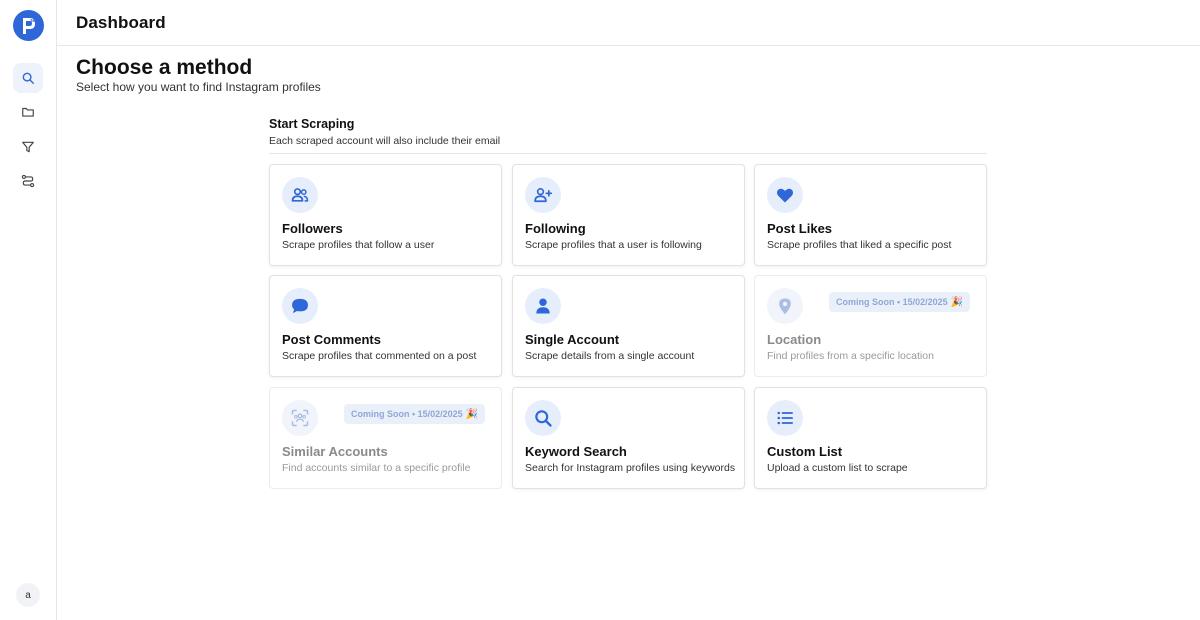  Describe the element at coordinates (555, 228) in the screenshot. I see `card-title: Following` at that location.